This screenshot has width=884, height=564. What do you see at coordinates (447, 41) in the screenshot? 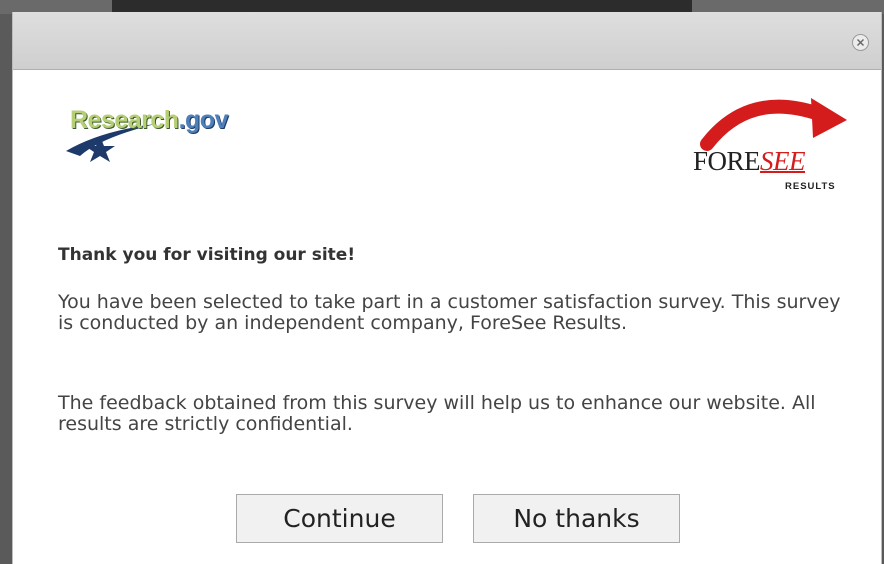
I see `dialog-titlebar` at bounding box center [447, 41].